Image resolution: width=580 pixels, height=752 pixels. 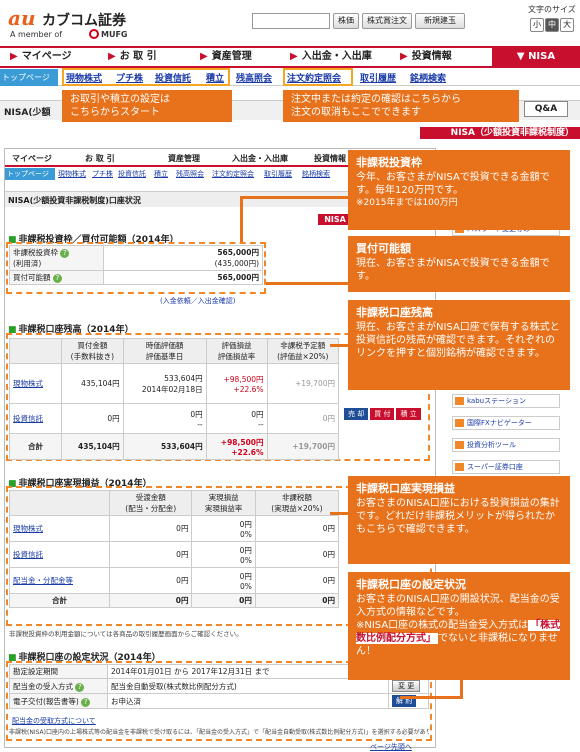 I want to click on inner-link-balance: 残高照会, so click(x=190, y=174).